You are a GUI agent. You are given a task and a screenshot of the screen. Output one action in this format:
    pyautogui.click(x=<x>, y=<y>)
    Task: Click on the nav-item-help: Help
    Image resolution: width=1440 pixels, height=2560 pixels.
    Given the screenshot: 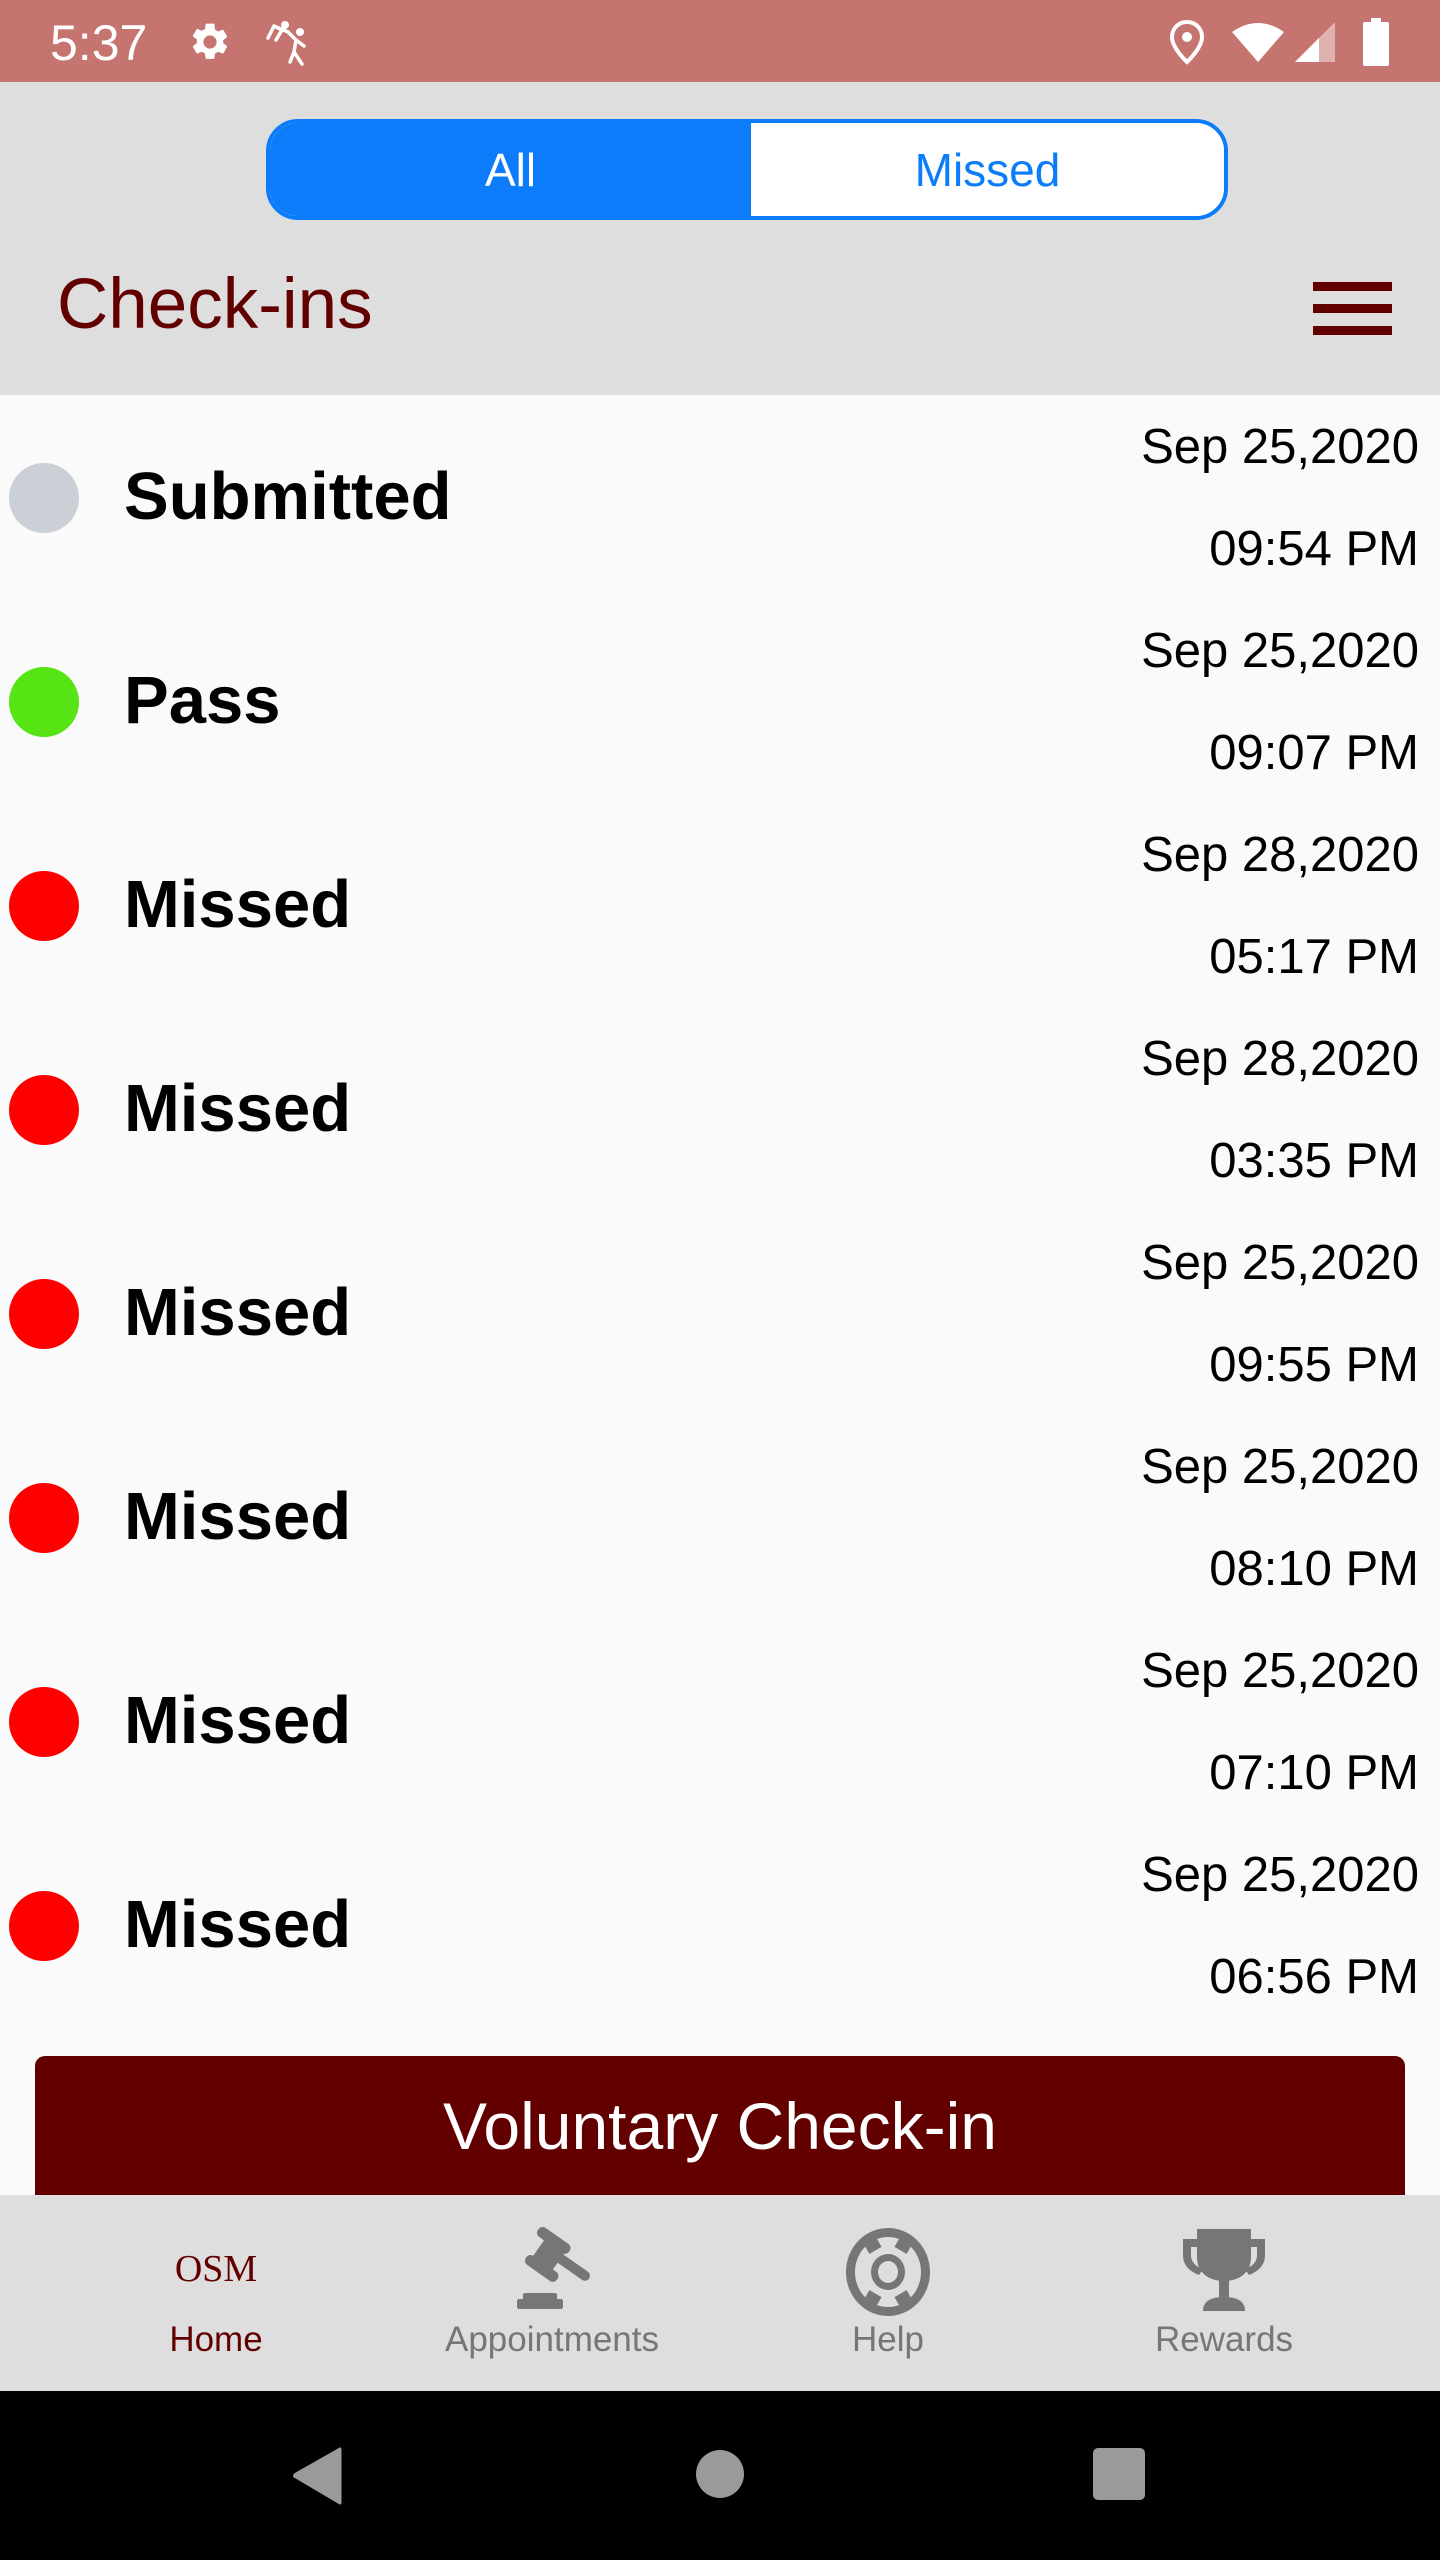 What is the action you would take?
    pyautogui.click(x=888, y=2293)
    